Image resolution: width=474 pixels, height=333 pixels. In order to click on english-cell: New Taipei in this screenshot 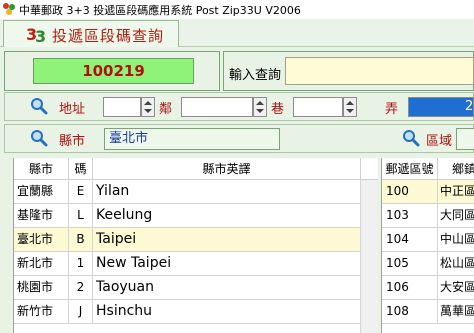, I will do `click(227, 263)`.